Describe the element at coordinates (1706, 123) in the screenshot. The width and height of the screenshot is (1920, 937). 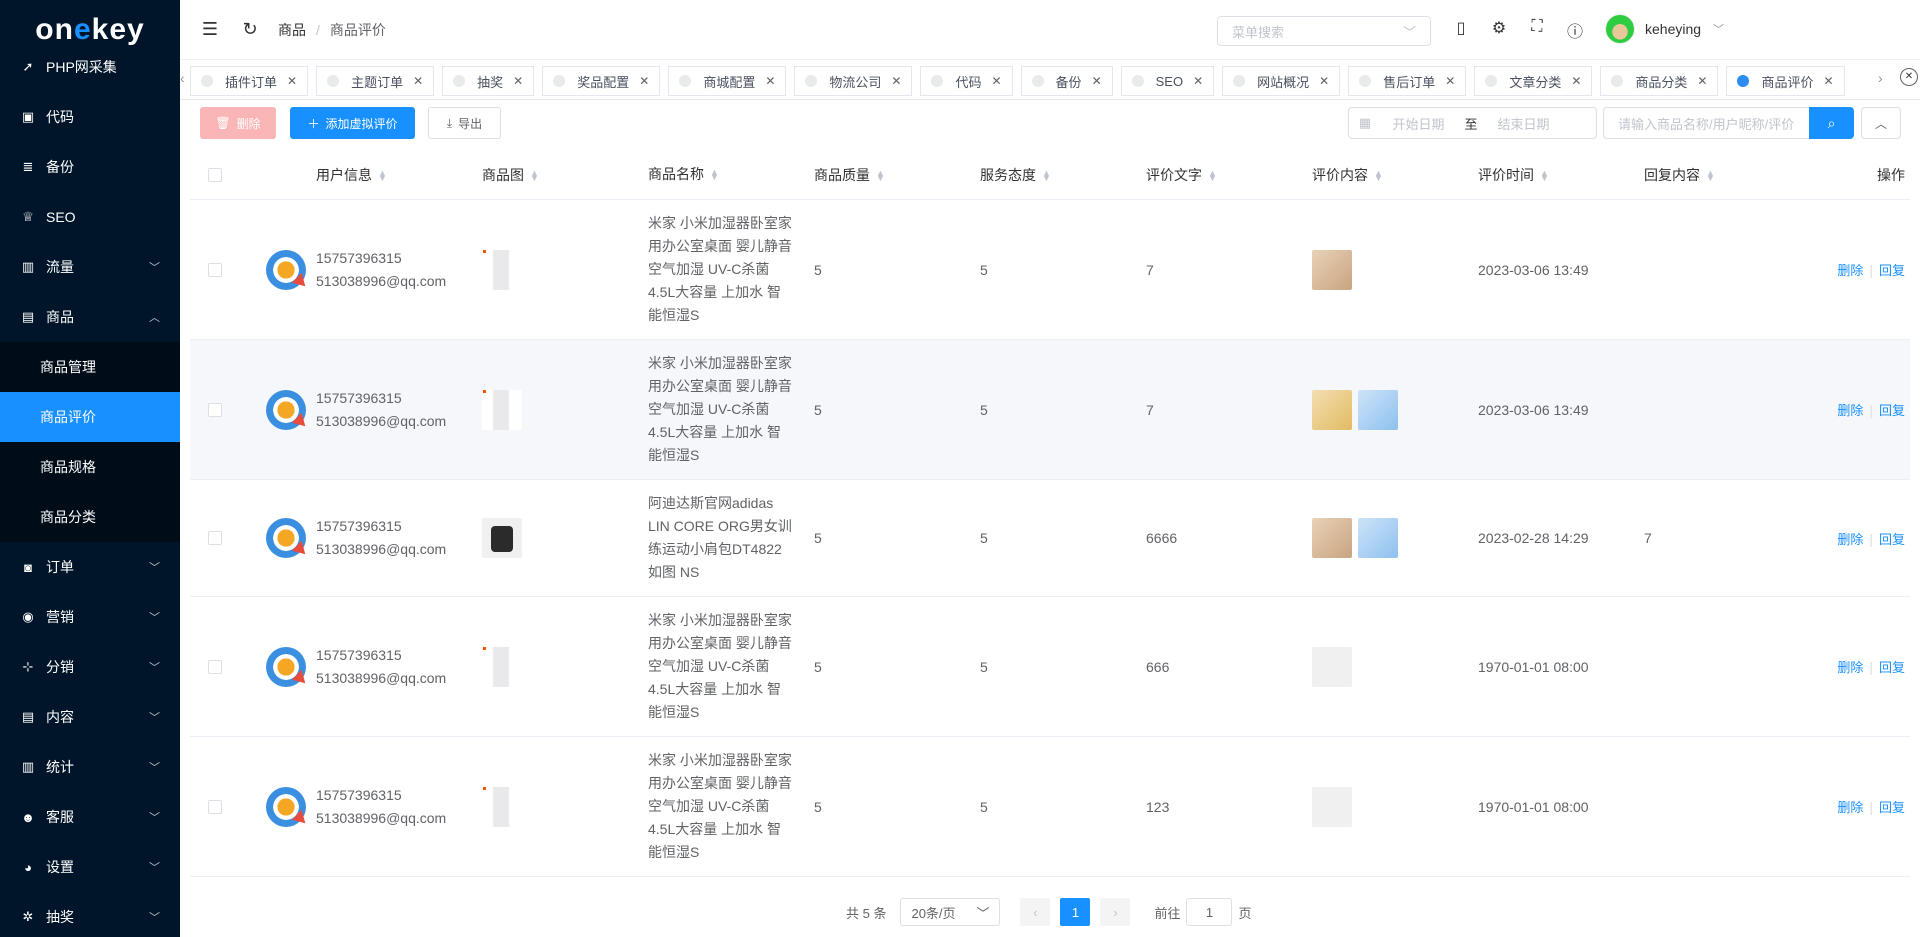
I see `search-input: 请输入商品名称/用户昵称/评价` at that location.